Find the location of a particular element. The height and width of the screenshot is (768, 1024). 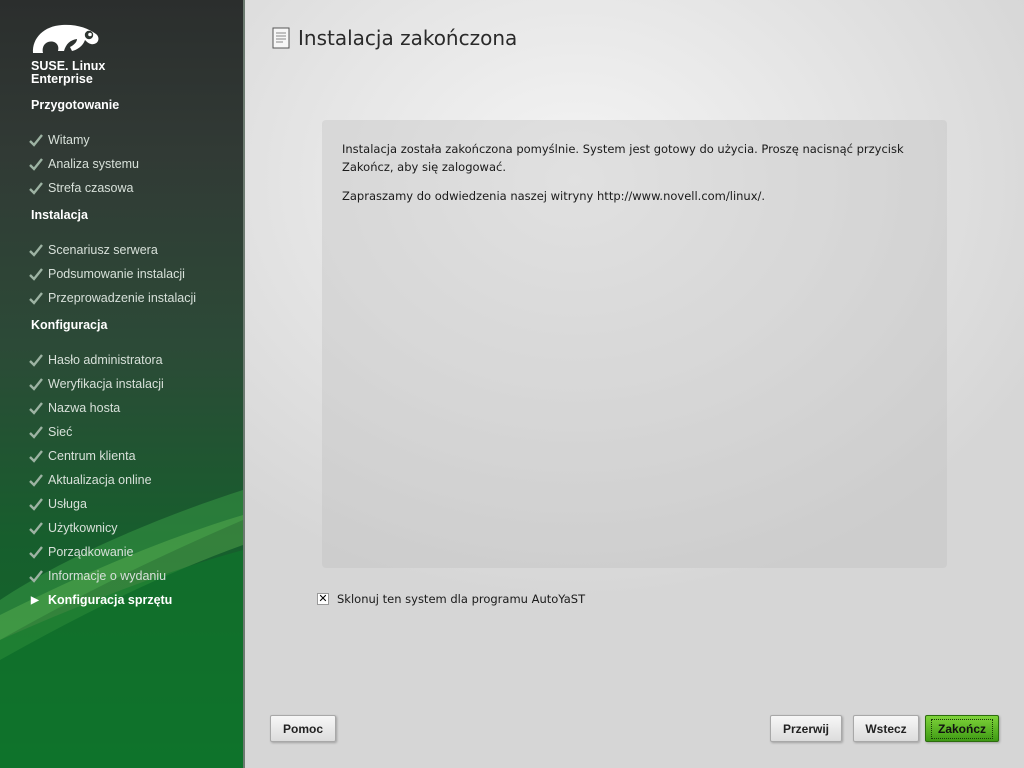

back-button: Wstecz is located at coordinates (886, 728).